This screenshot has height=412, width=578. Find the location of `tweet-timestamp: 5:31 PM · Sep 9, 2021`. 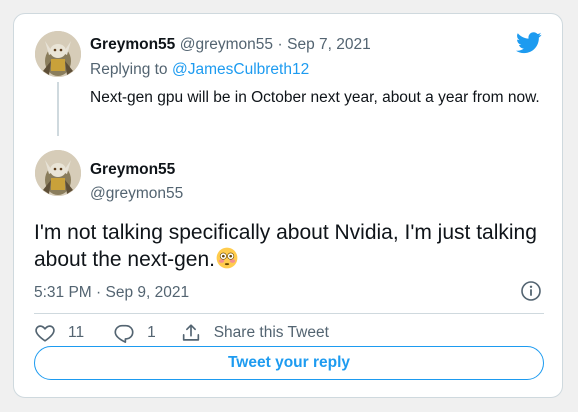

tweet-timestamp: 5:31 PM · Sep 9, 2021 is located at coordinates (111, 293).